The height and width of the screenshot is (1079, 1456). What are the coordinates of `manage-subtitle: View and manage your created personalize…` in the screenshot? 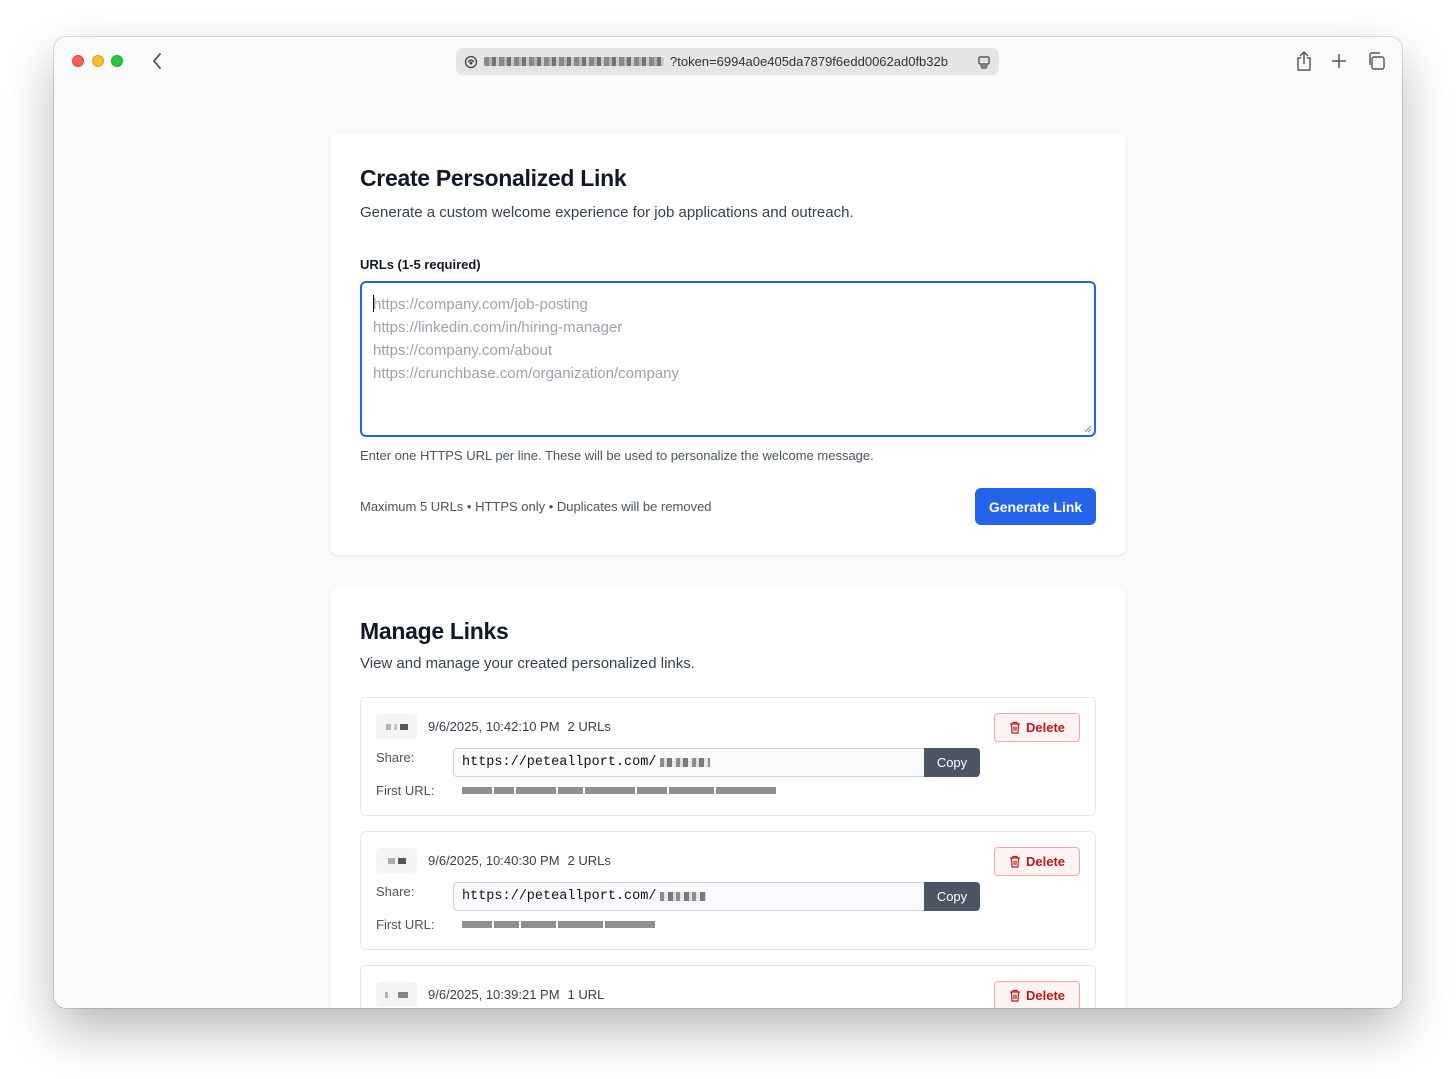 It's located at (527, 663).